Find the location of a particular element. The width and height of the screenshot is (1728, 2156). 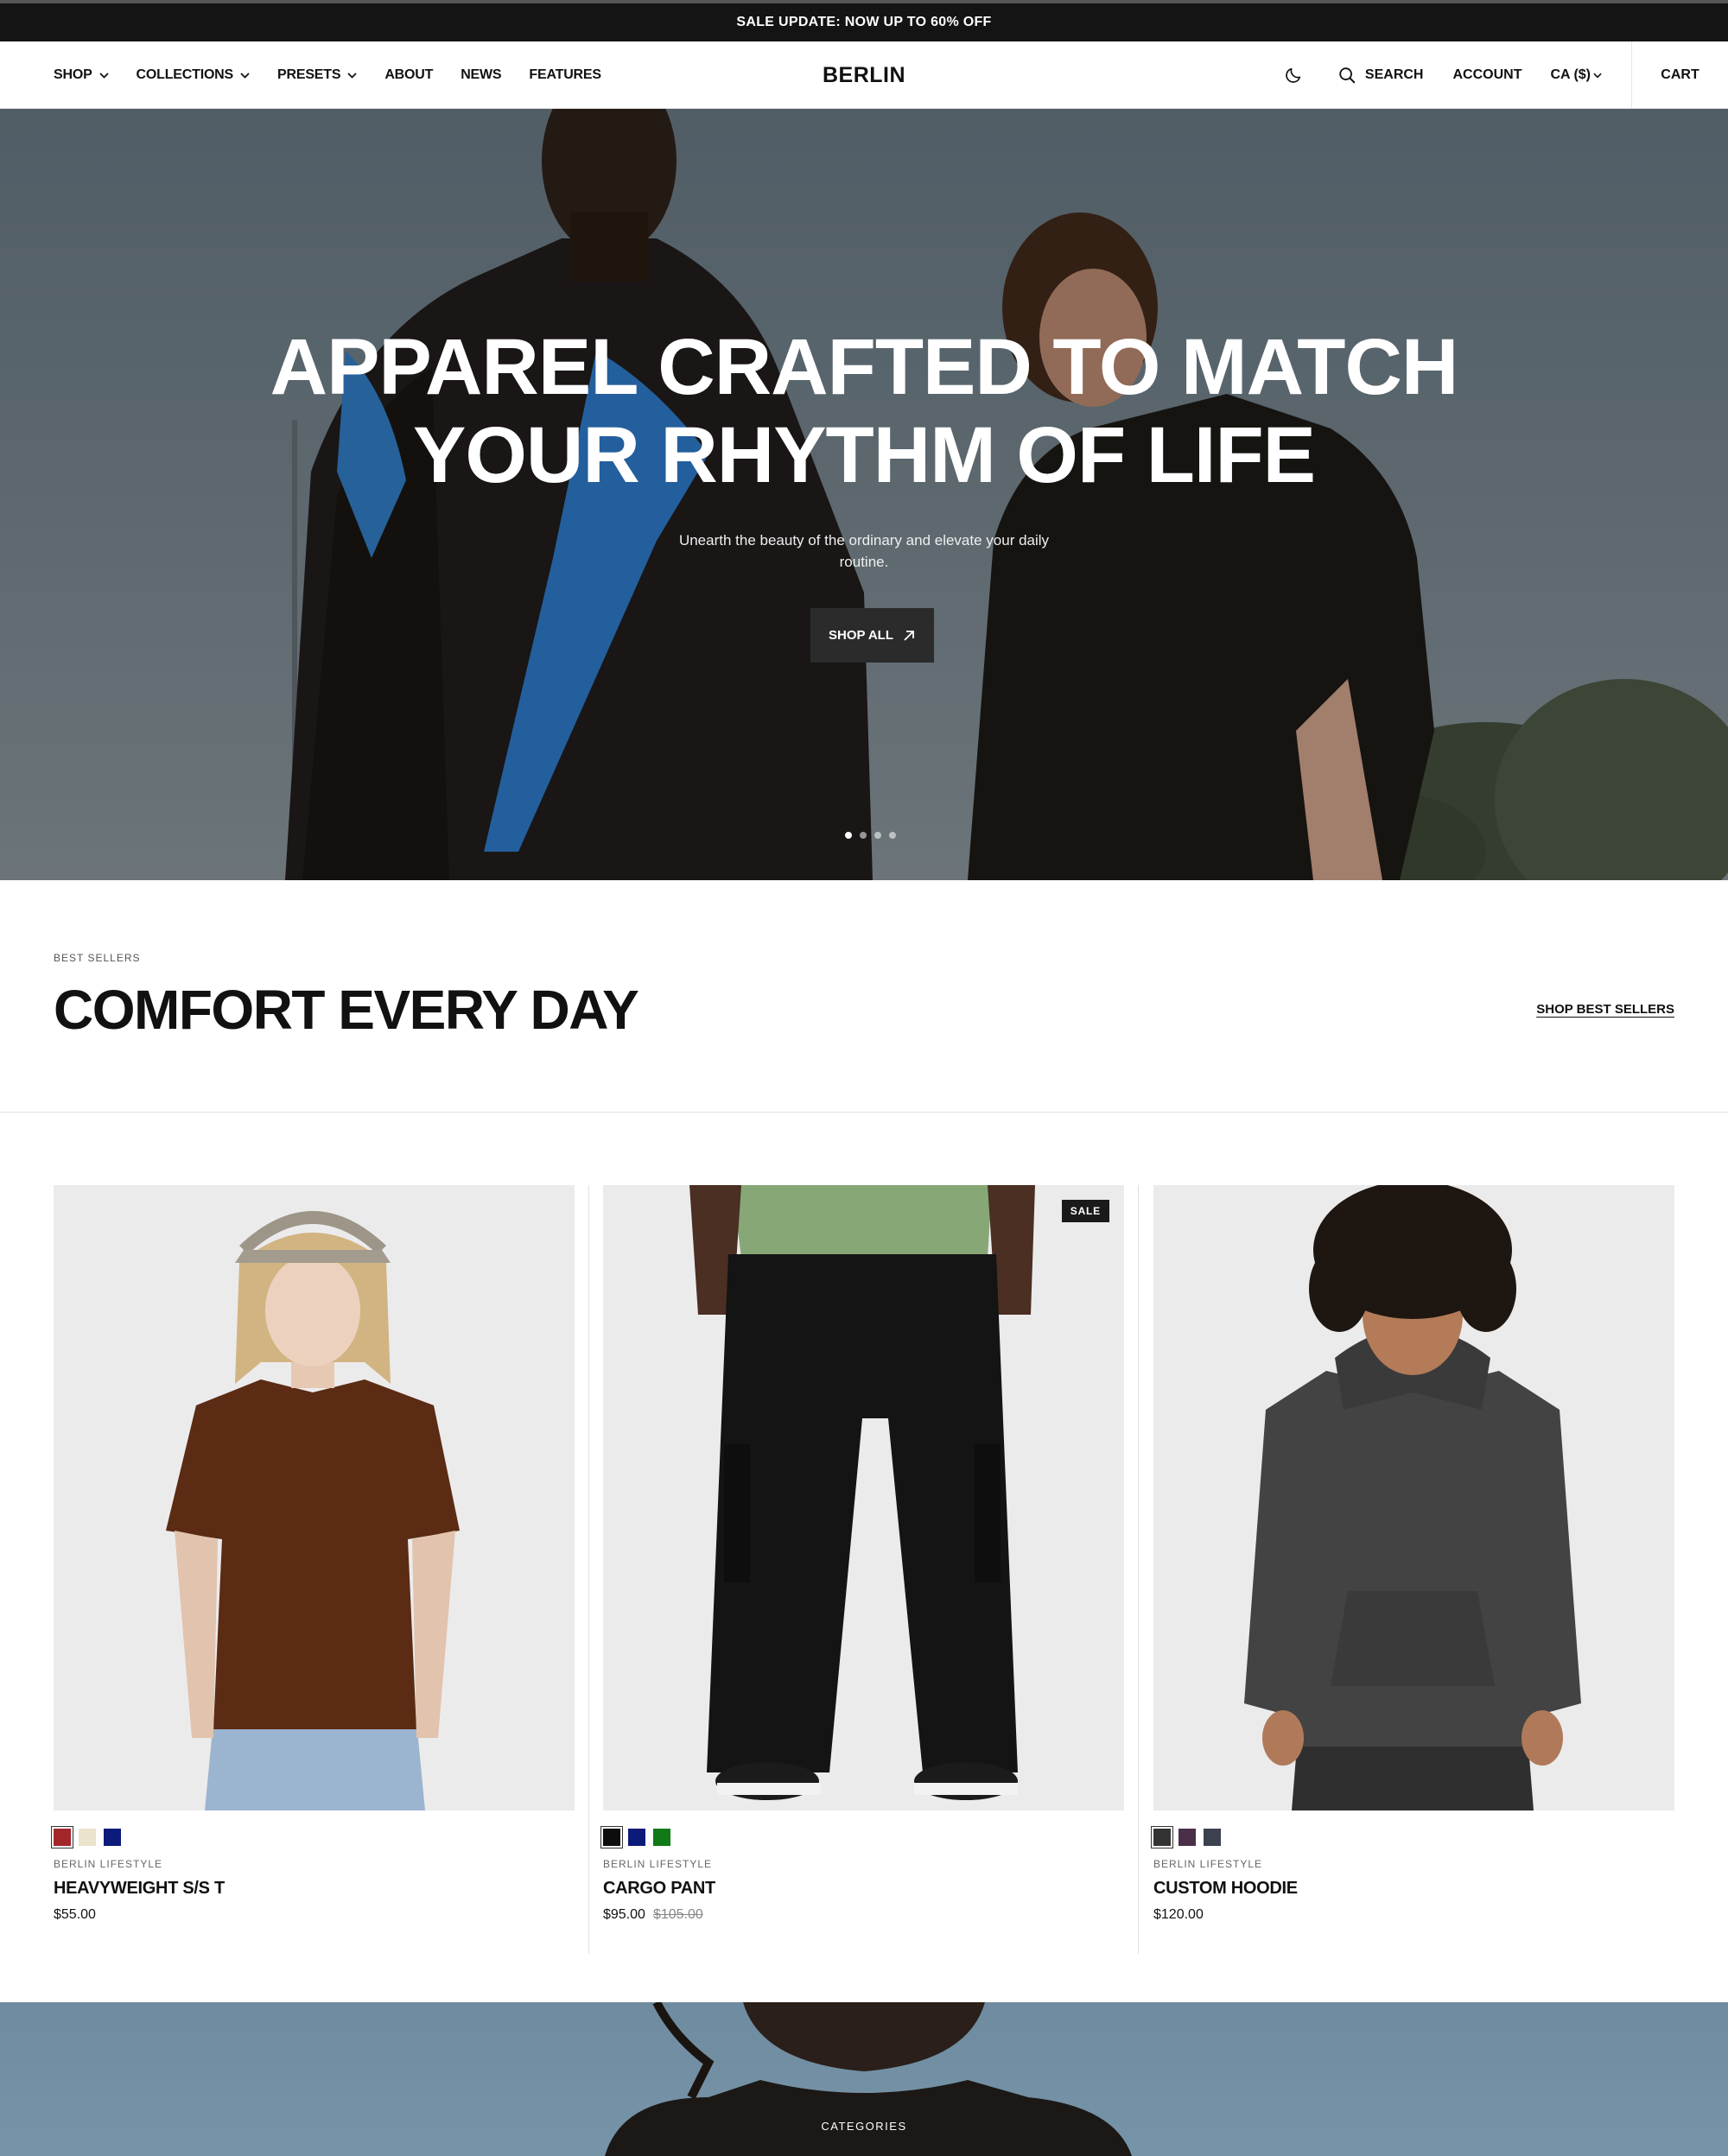

nav-item-label: NEWS is located at coordinates (481, 74).